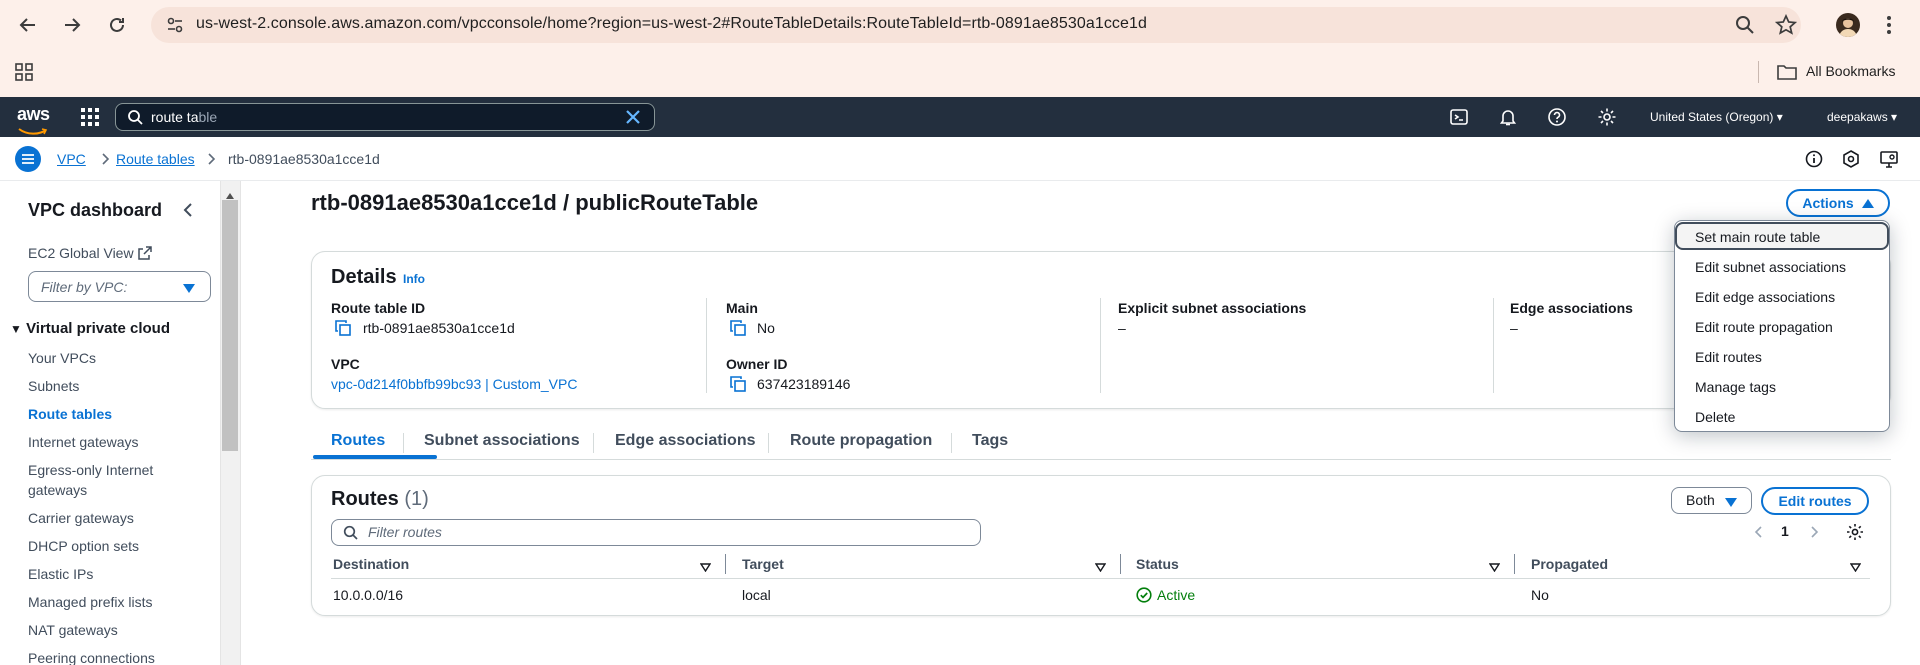 The width and height of the screenshot is (1920, 665). Describe the element at coordinates (83, 546) in the screenshot. I see `sidebar-item-dhcp: DHCP option sets` at that location.